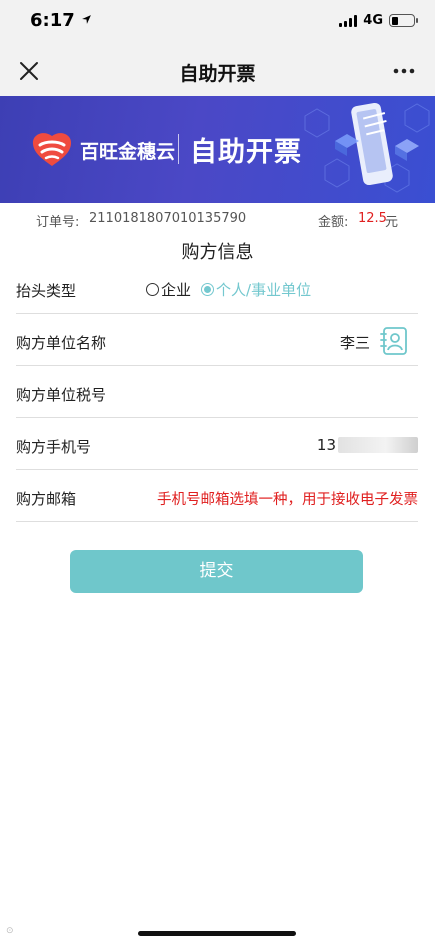  Describe the element at coordinates (373, 20) in the screenshot. I see `network-type: 4G` at that location.